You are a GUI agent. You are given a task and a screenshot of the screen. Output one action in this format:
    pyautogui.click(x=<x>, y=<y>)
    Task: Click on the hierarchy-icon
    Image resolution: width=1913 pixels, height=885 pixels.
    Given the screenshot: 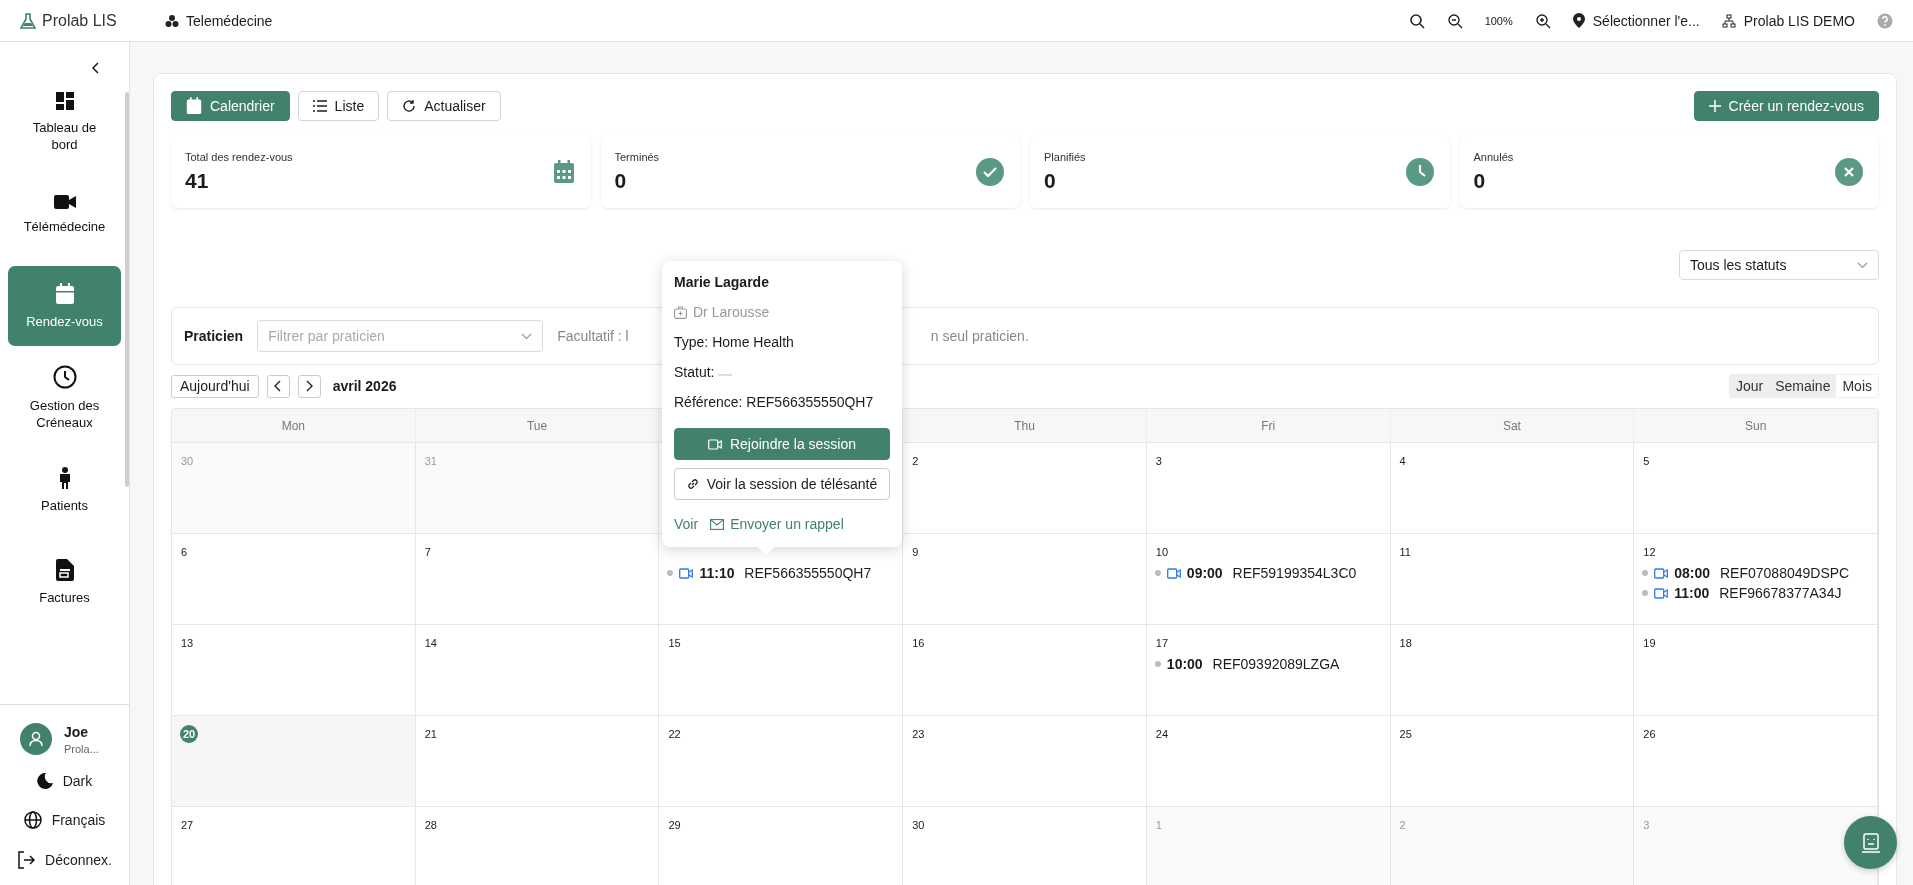 What is the action you would take?
    pyautogui.click(x=1728, y=20)
    